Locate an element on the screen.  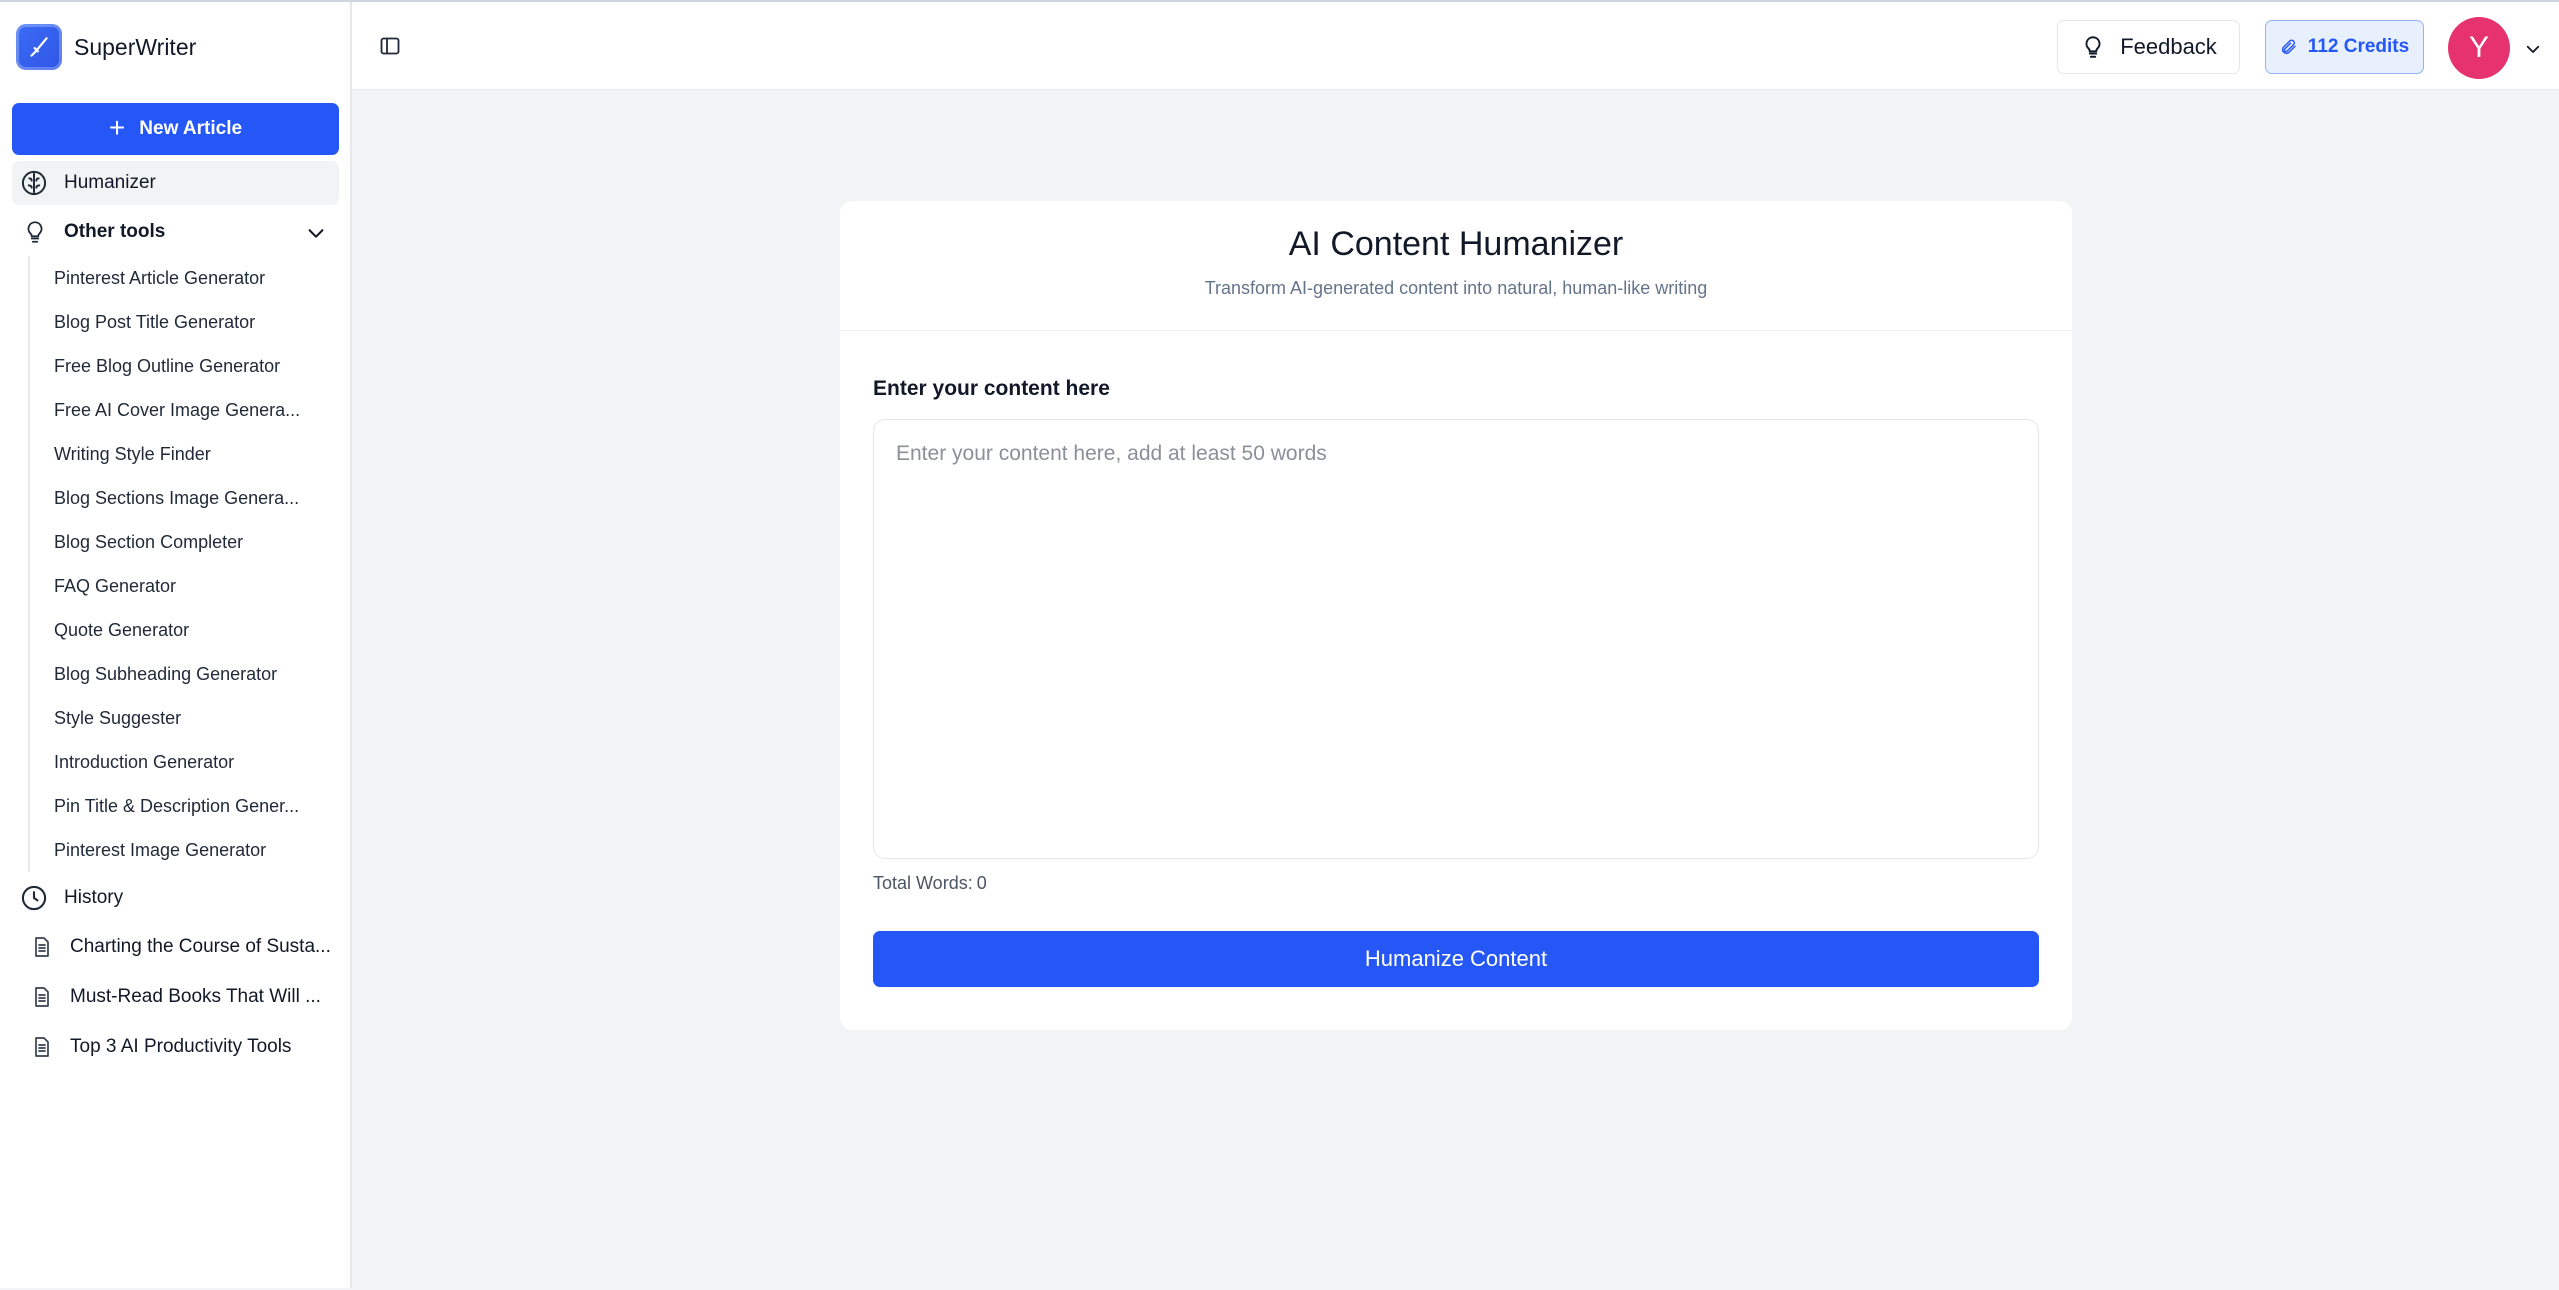
word-count: Total Words: 0 is located at coordinates (930, 883).